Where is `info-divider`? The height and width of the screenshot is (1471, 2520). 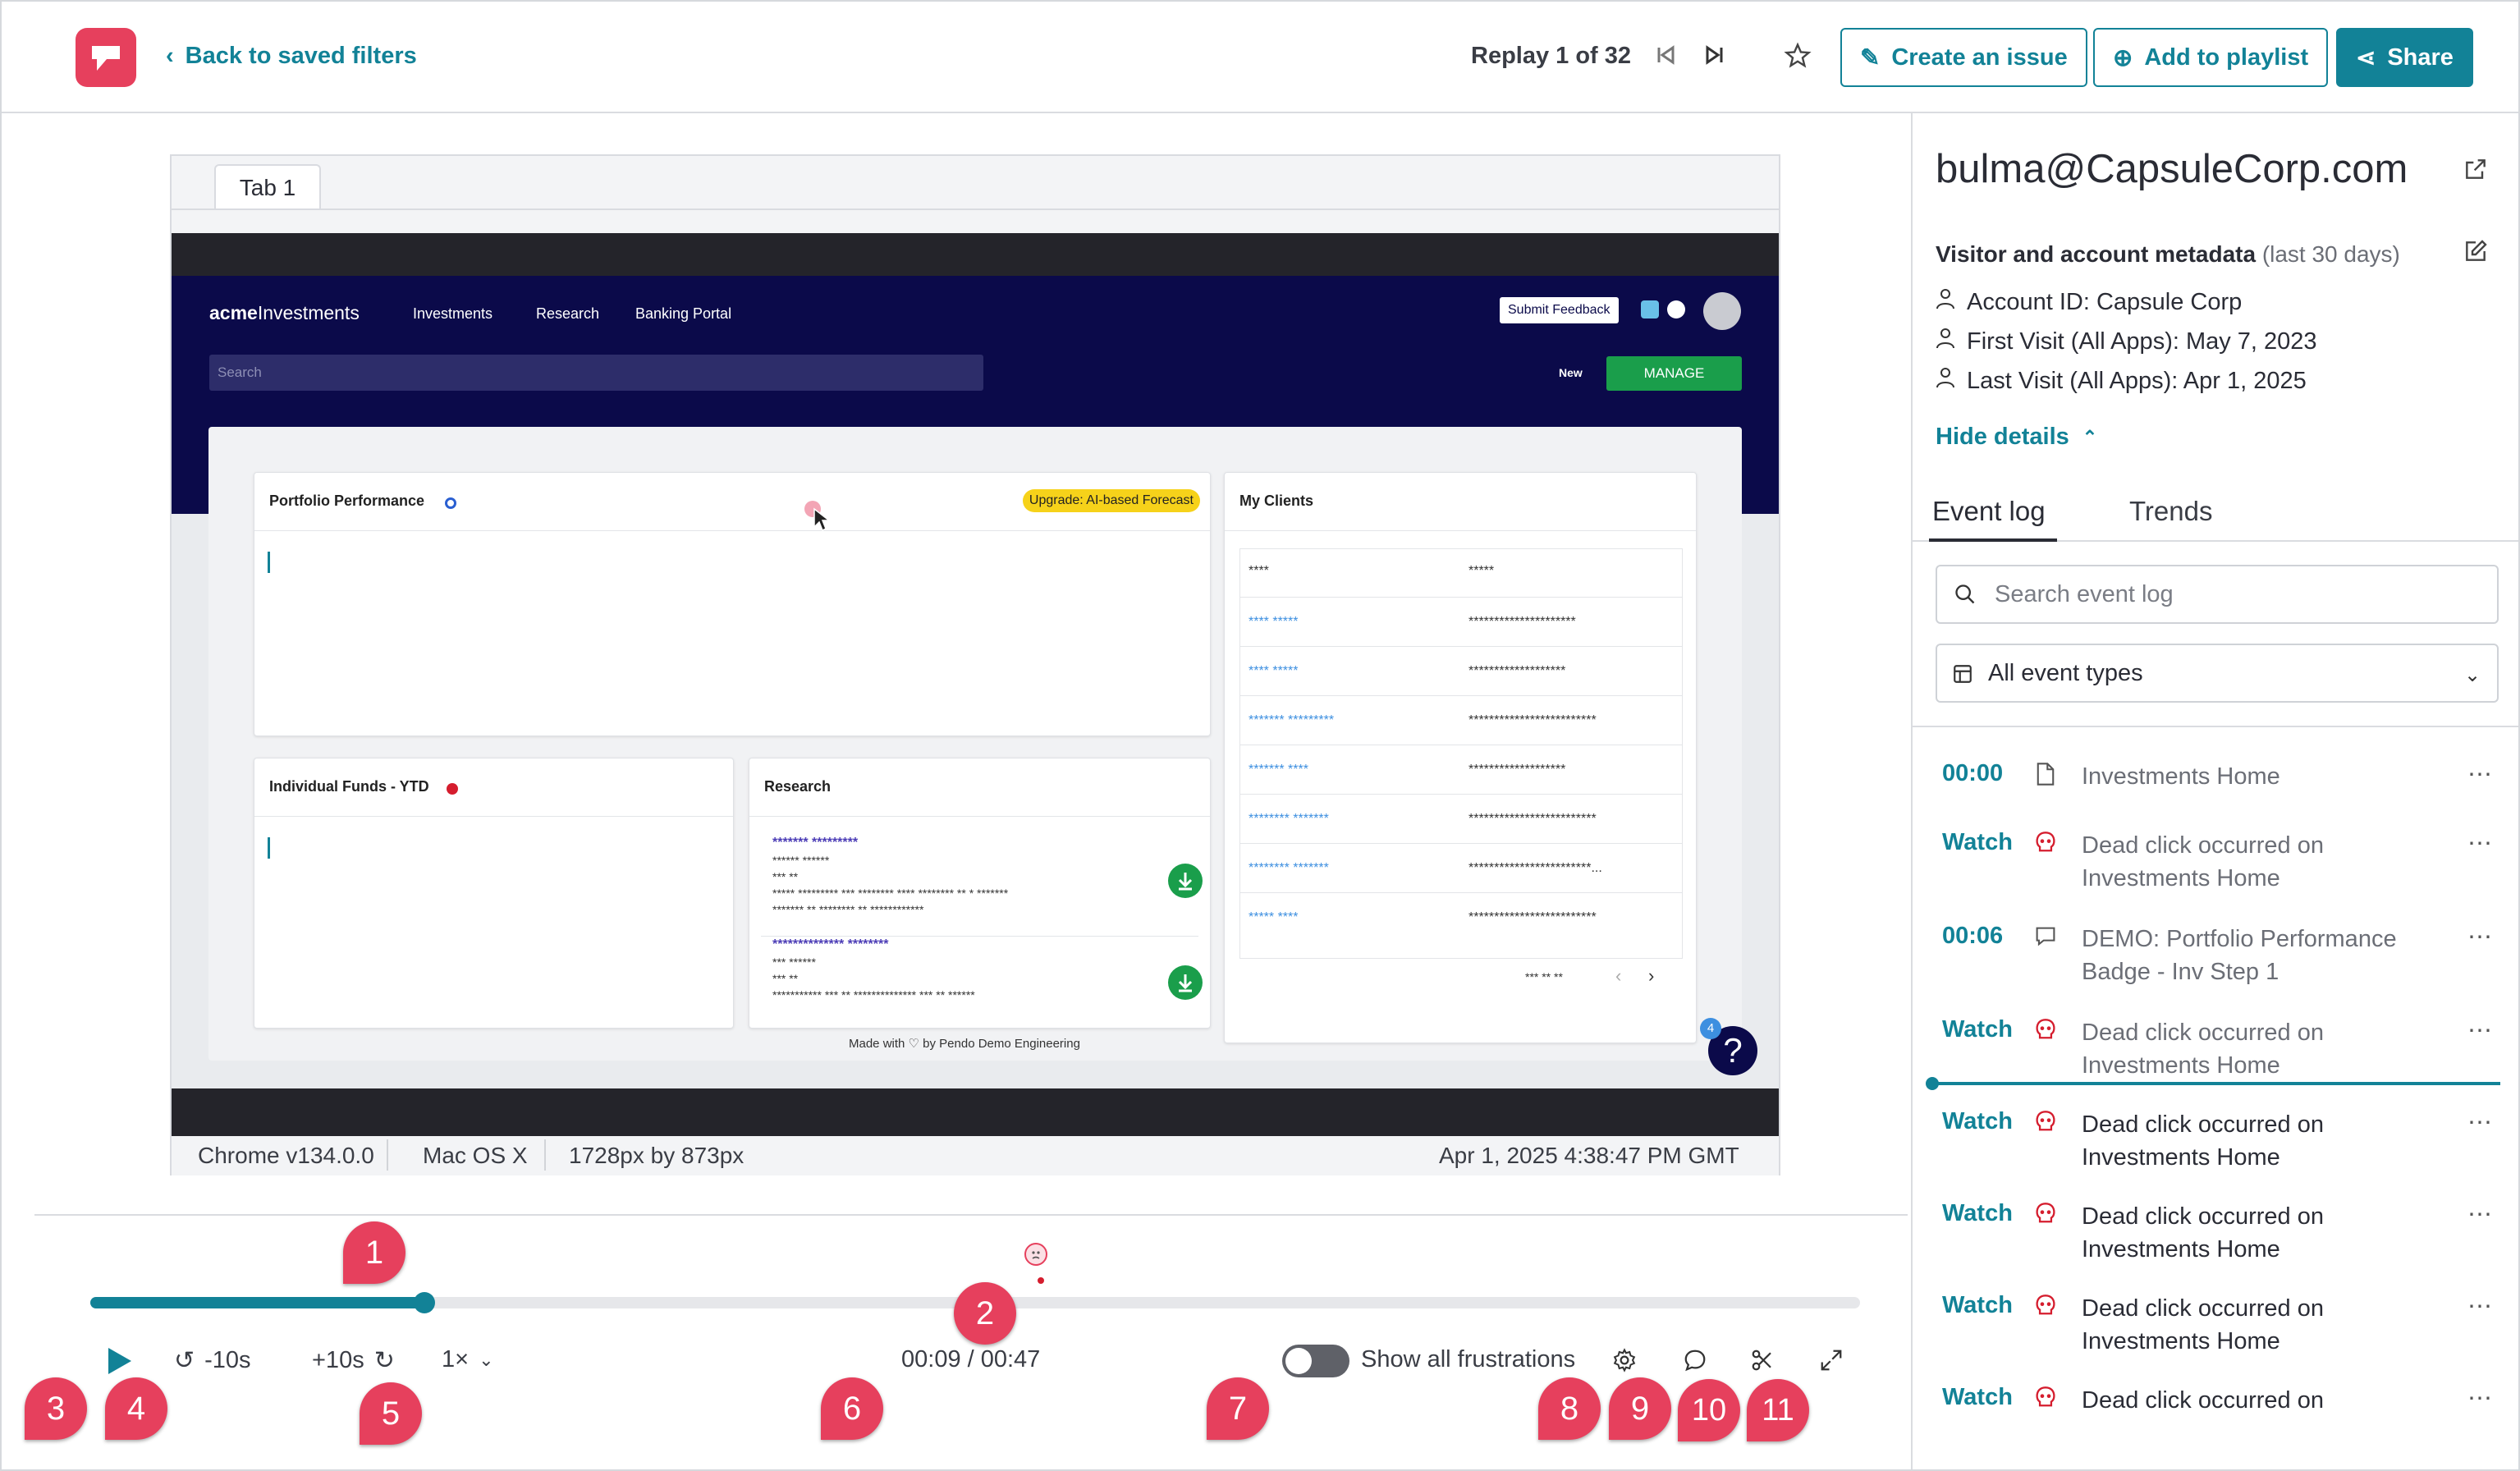 info-divider is located at coordinates (545, 1155).